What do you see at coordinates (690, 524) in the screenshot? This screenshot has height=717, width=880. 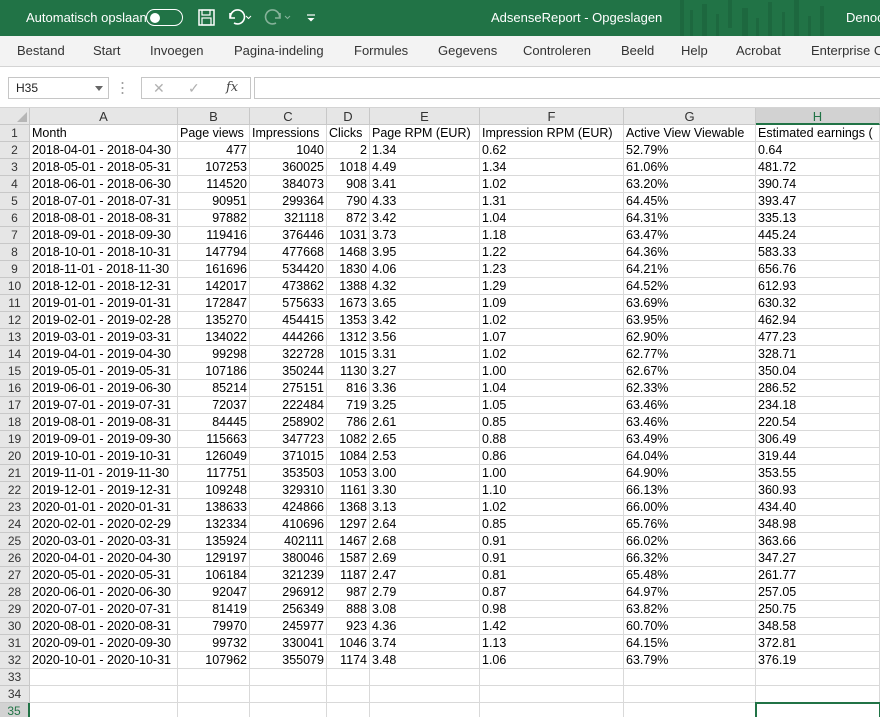 I see `cell-g24: 65.76%` at bounding box center [690, 524].